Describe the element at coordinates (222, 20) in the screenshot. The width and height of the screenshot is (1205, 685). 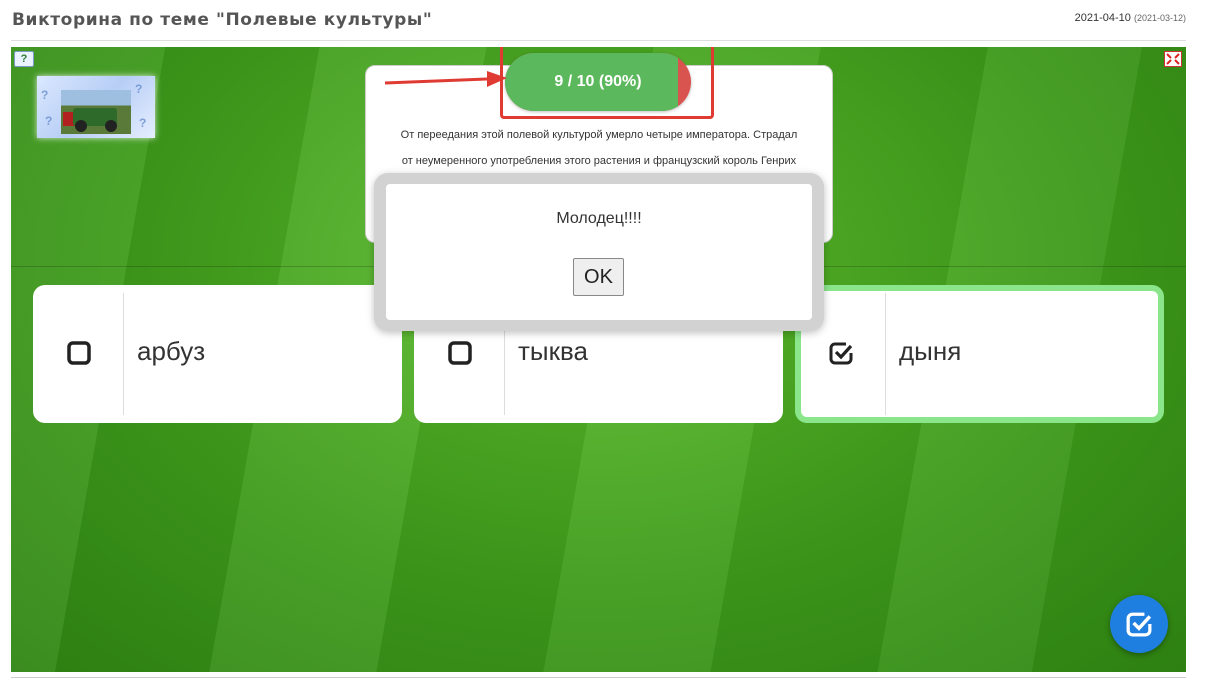
I see `page-title: Викторина по теме "Полевые культуры"` at that location.